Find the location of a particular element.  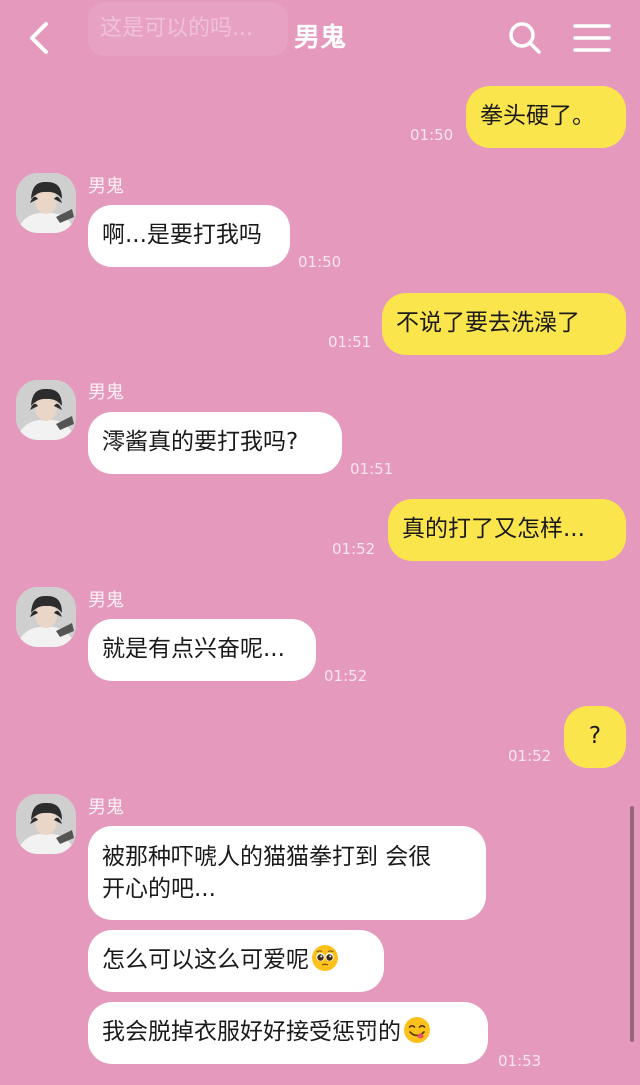

search-icon is located at coordinates (525, 38).